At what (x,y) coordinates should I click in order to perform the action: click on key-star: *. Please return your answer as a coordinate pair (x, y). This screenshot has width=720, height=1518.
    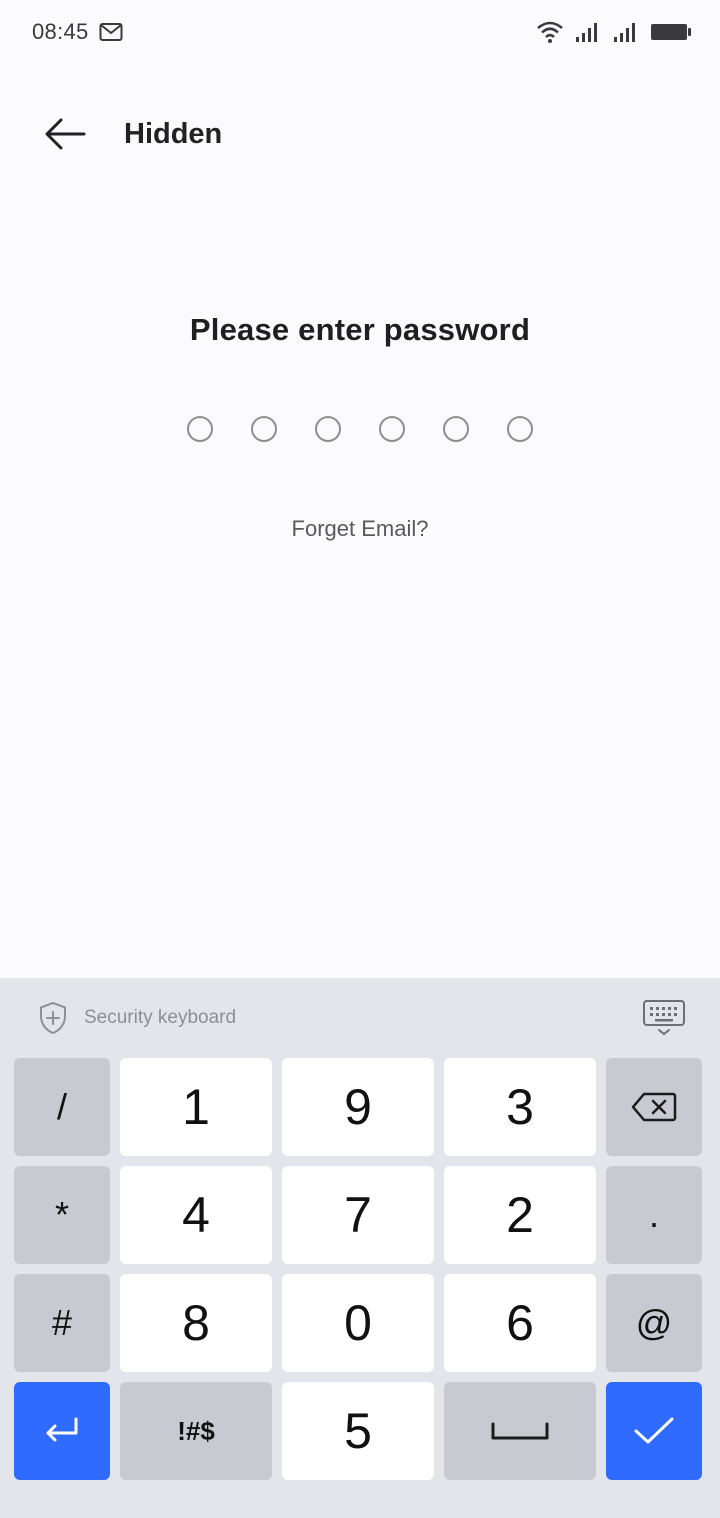
    Looking at the image, I should click on (62, 1215).